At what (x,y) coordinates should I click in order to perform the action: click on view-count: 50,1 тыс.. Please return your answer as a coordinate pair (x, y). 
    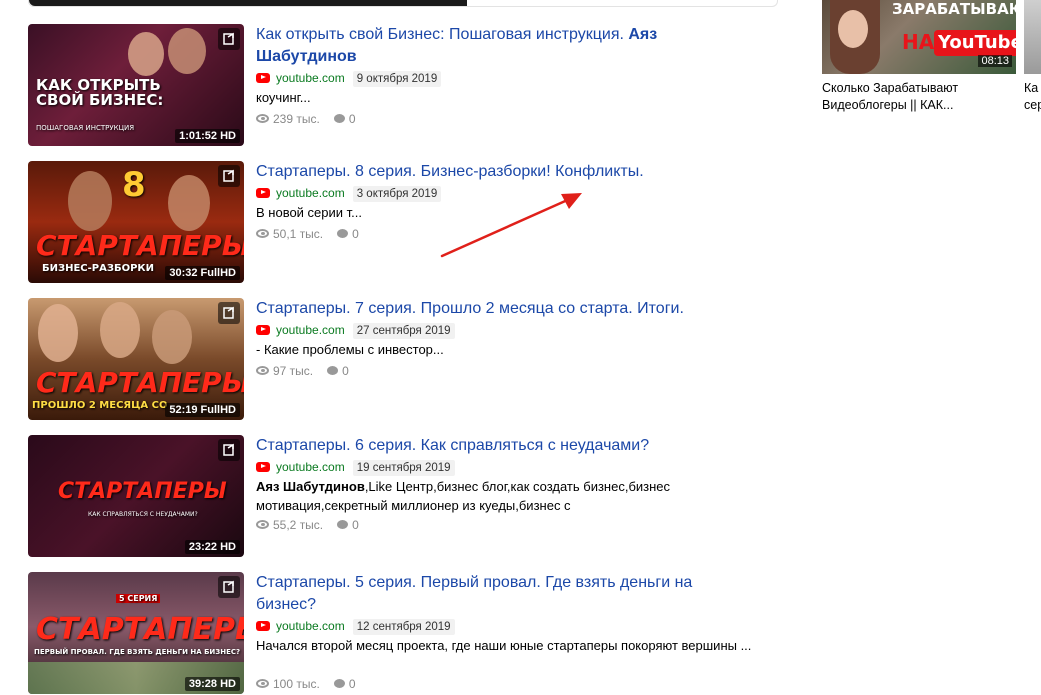
    Looking at the image, I should click on (298, 234).